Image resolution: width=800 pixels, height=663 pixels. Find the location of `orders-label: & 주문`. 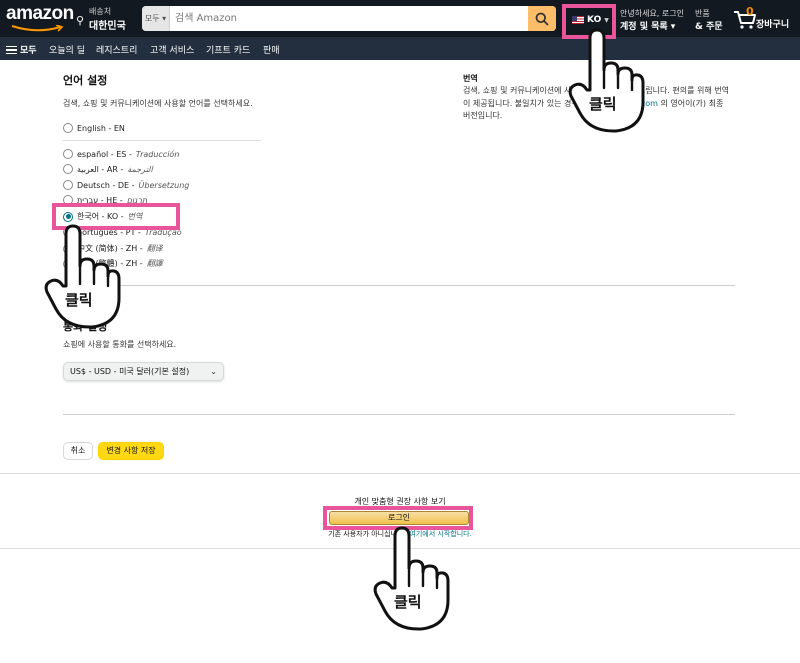

orders-label: & 주문 is located at coordinates (709, 27).